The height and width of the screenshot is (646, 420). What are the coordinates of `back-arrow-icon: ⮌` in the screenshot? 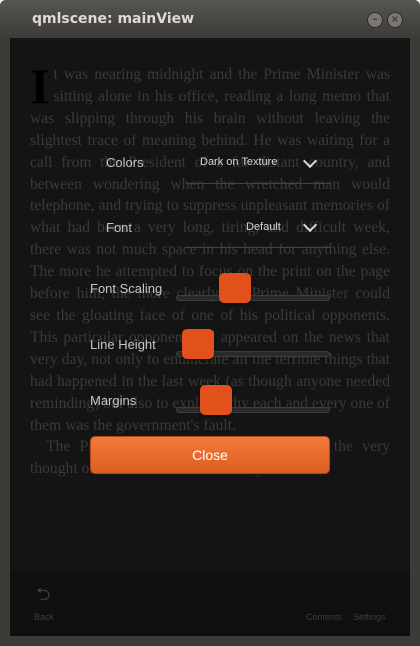 It's located at (43, 597).